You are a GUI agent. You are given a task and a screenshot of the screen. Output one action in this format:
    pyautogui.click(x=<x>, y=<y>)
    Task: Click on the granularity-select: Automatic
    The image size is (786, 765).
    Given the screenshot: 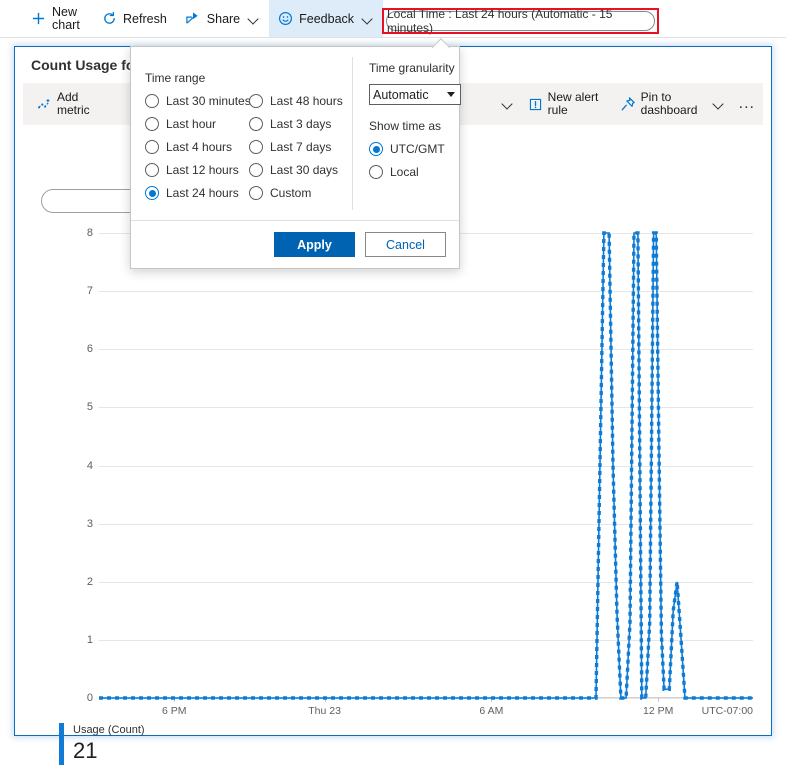 What is the action you would take?
    pyautogui.click(x=415, y=94)
    